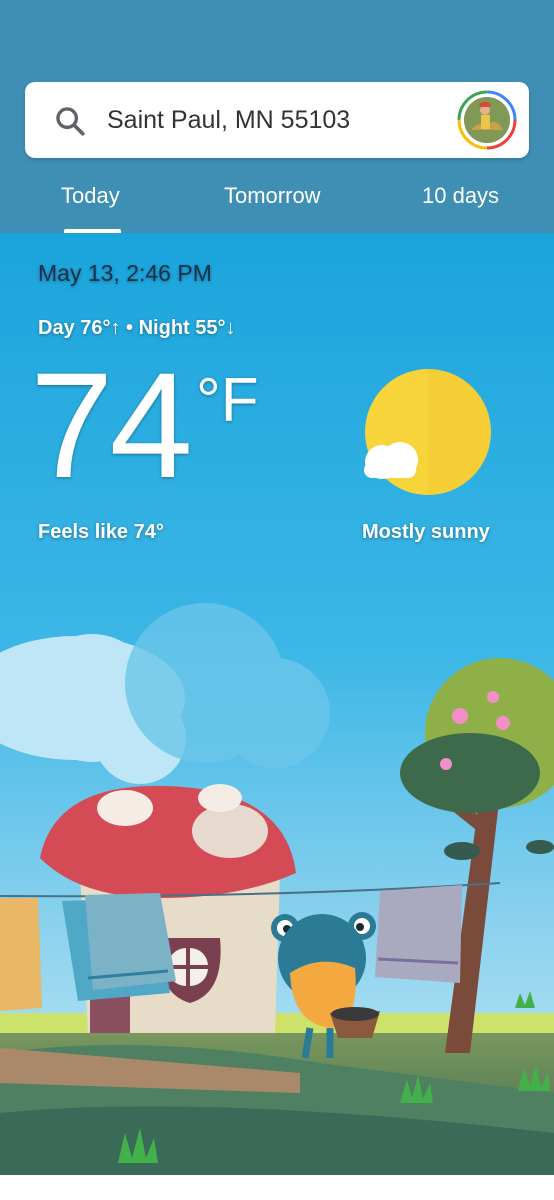  Describe the element at coordinates (90, 196) in the screenshot. I see `tab-today: Today` at that location.